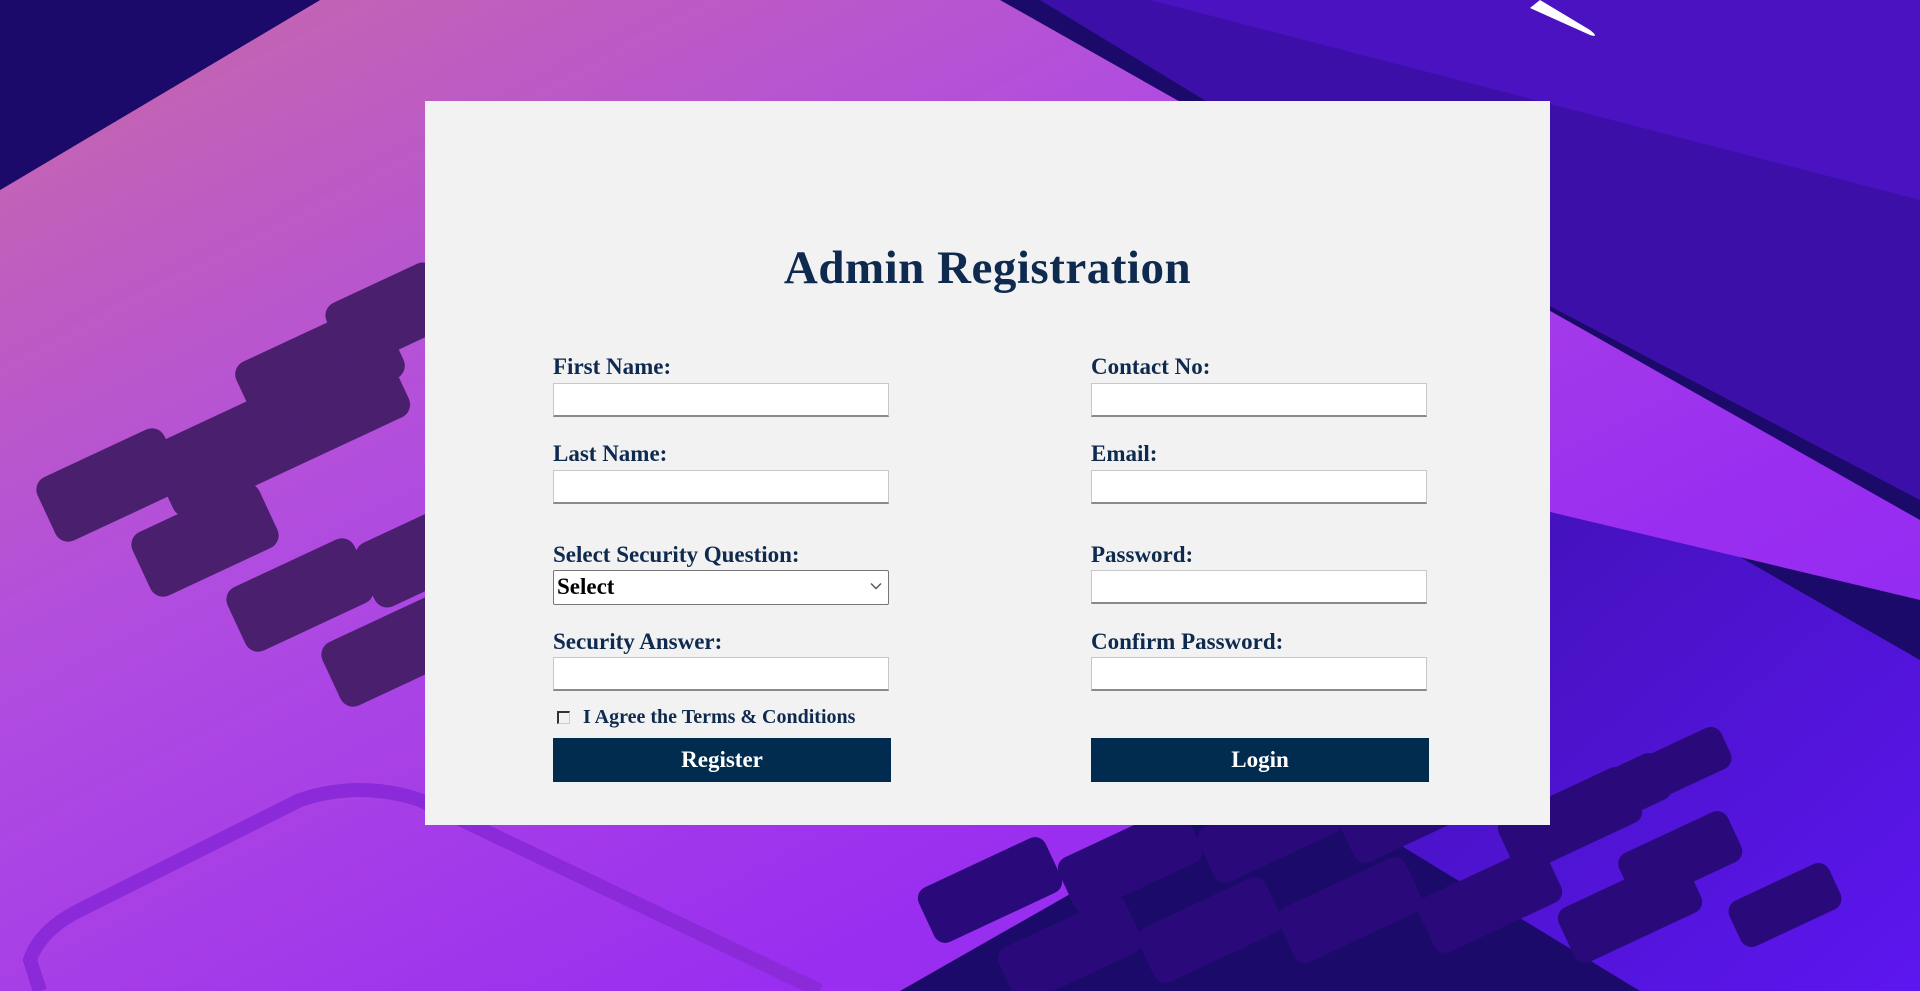 This screenshot has width=1920, height=991. Describe the element at coordinates (721, 674) in the screenshot. I see `security-answer-input` at that location.